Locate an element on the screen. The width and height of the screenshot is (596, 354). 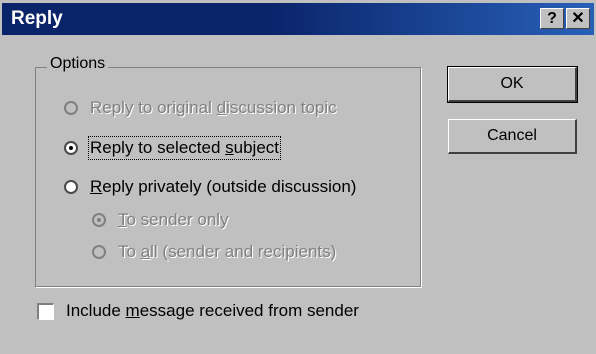
radio-reply-original-discussion: Reply to original discussion topic is located at coordinates (200, 108).